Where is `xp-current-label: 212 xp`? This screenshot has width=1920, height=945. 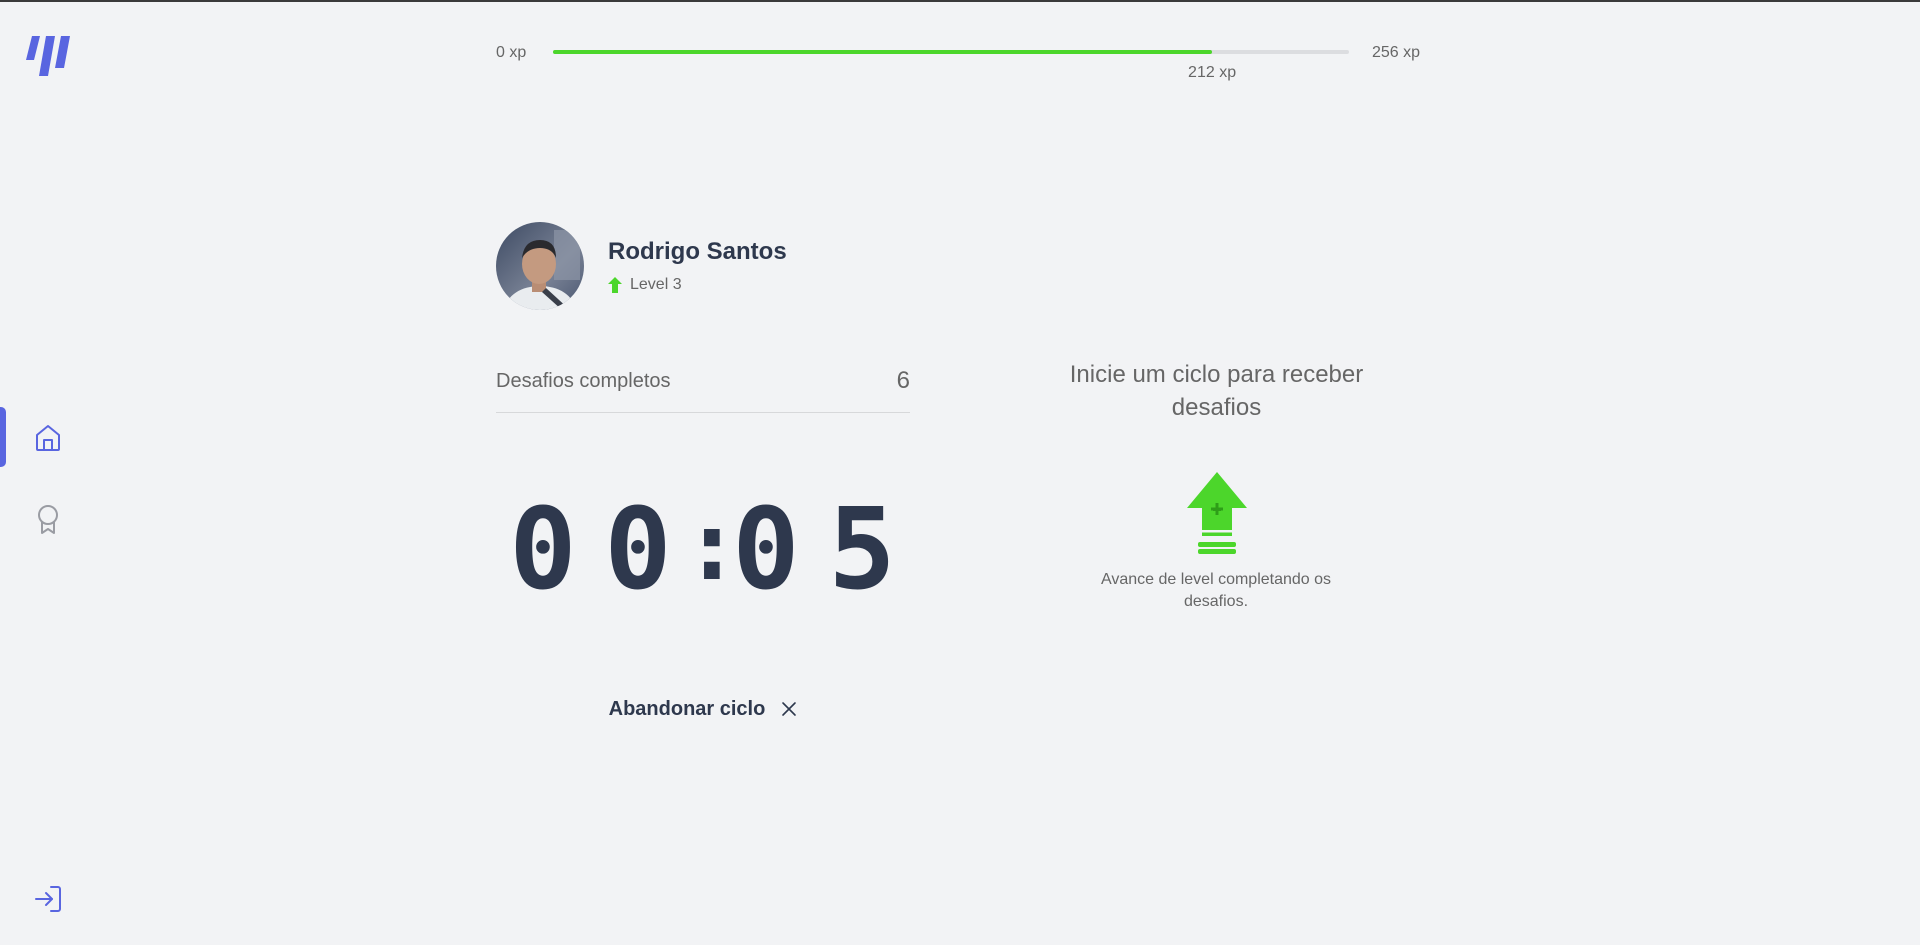
xp-current-label: 212 xp is located at coordinates (1212, 72).